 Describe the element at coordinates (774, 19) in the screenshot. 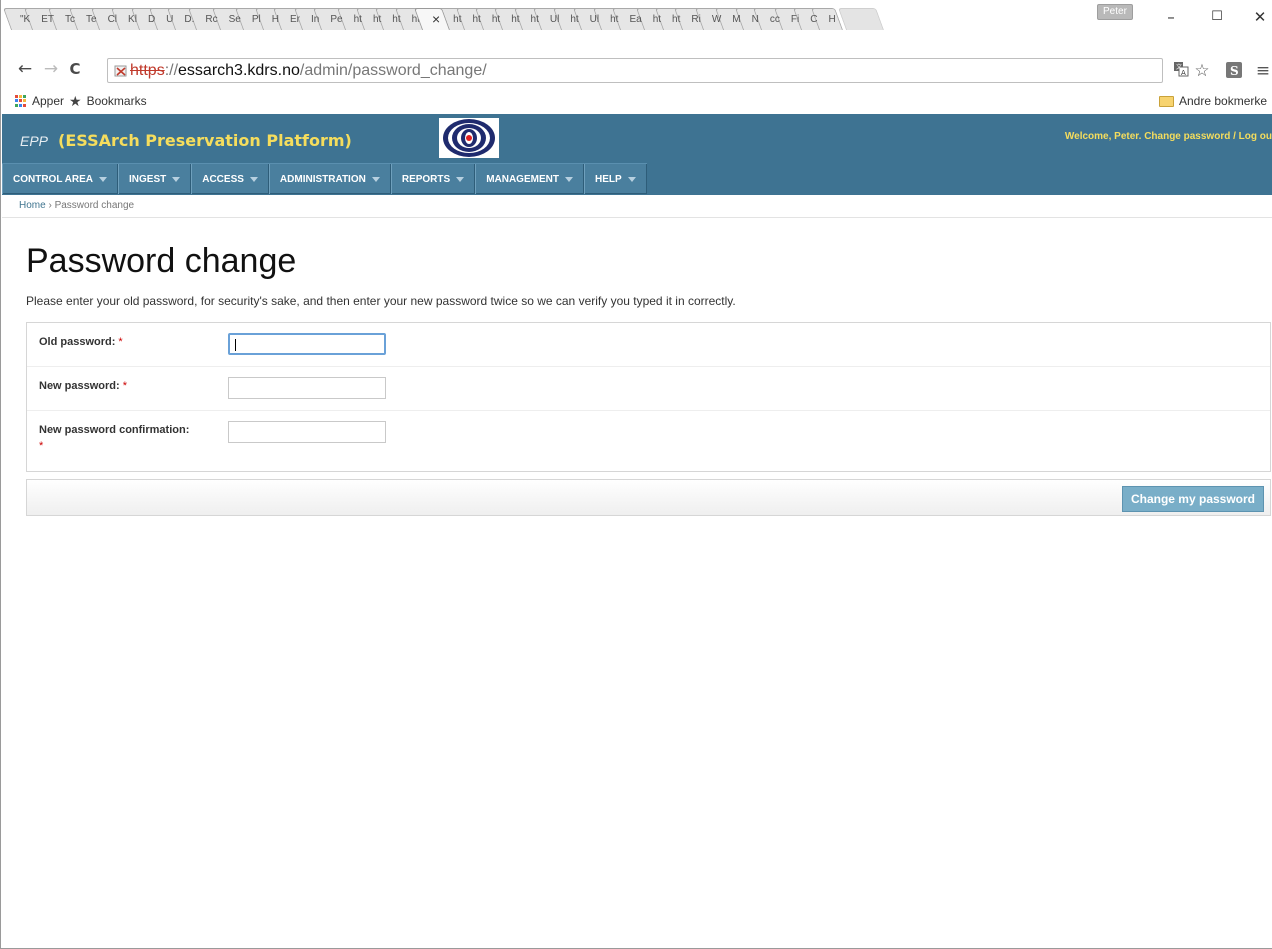

I see `tab-title: cc` at that location.